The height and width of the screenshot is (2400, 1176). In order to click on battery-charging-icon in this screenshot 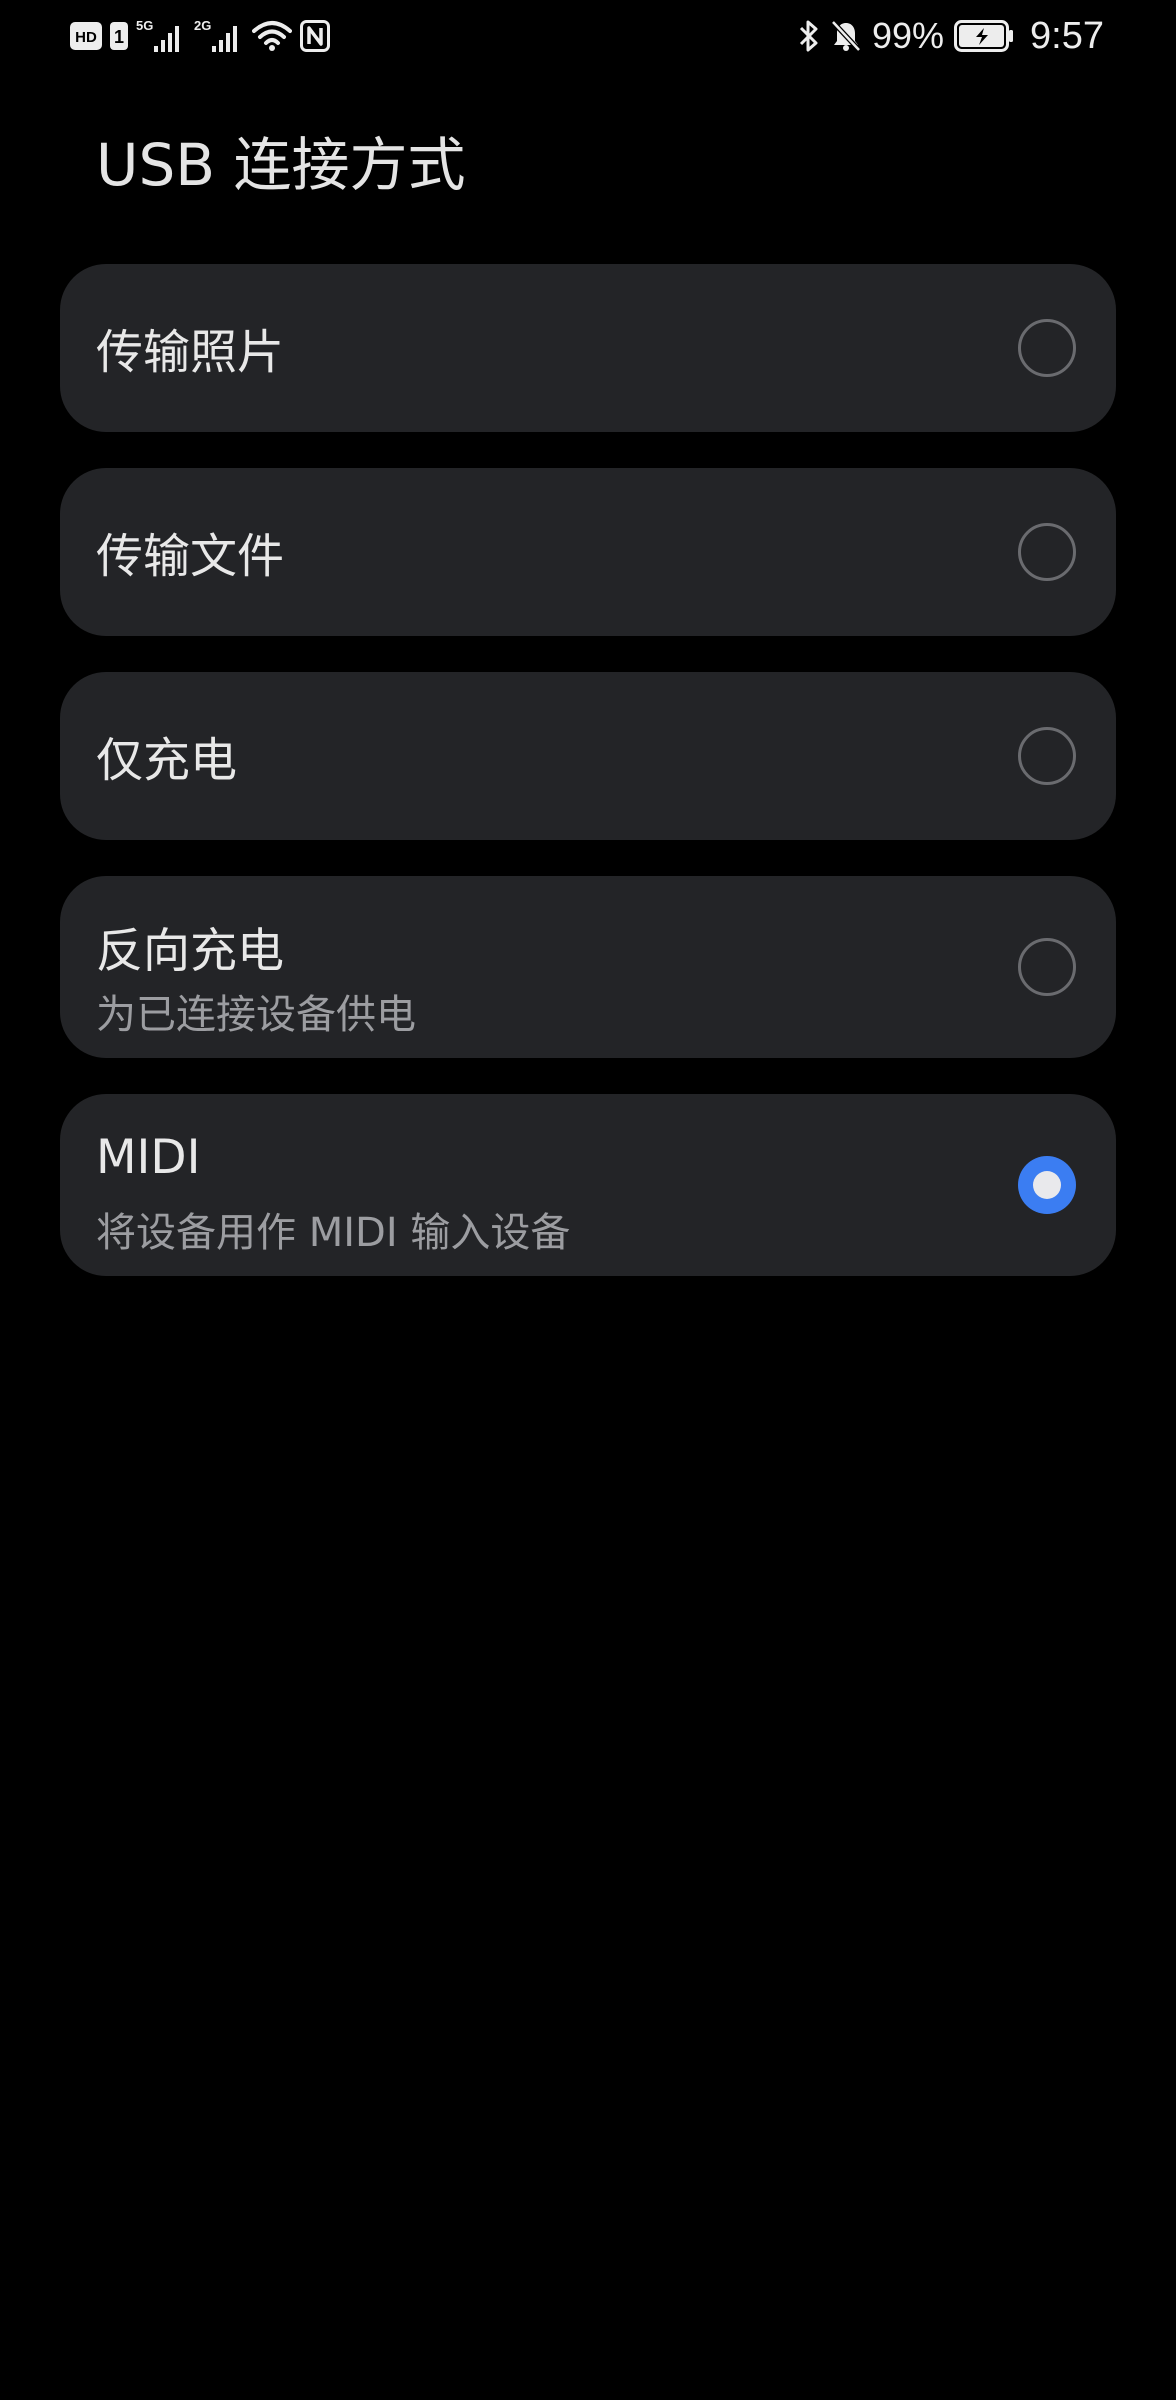, I will do `click(984, 36)`.